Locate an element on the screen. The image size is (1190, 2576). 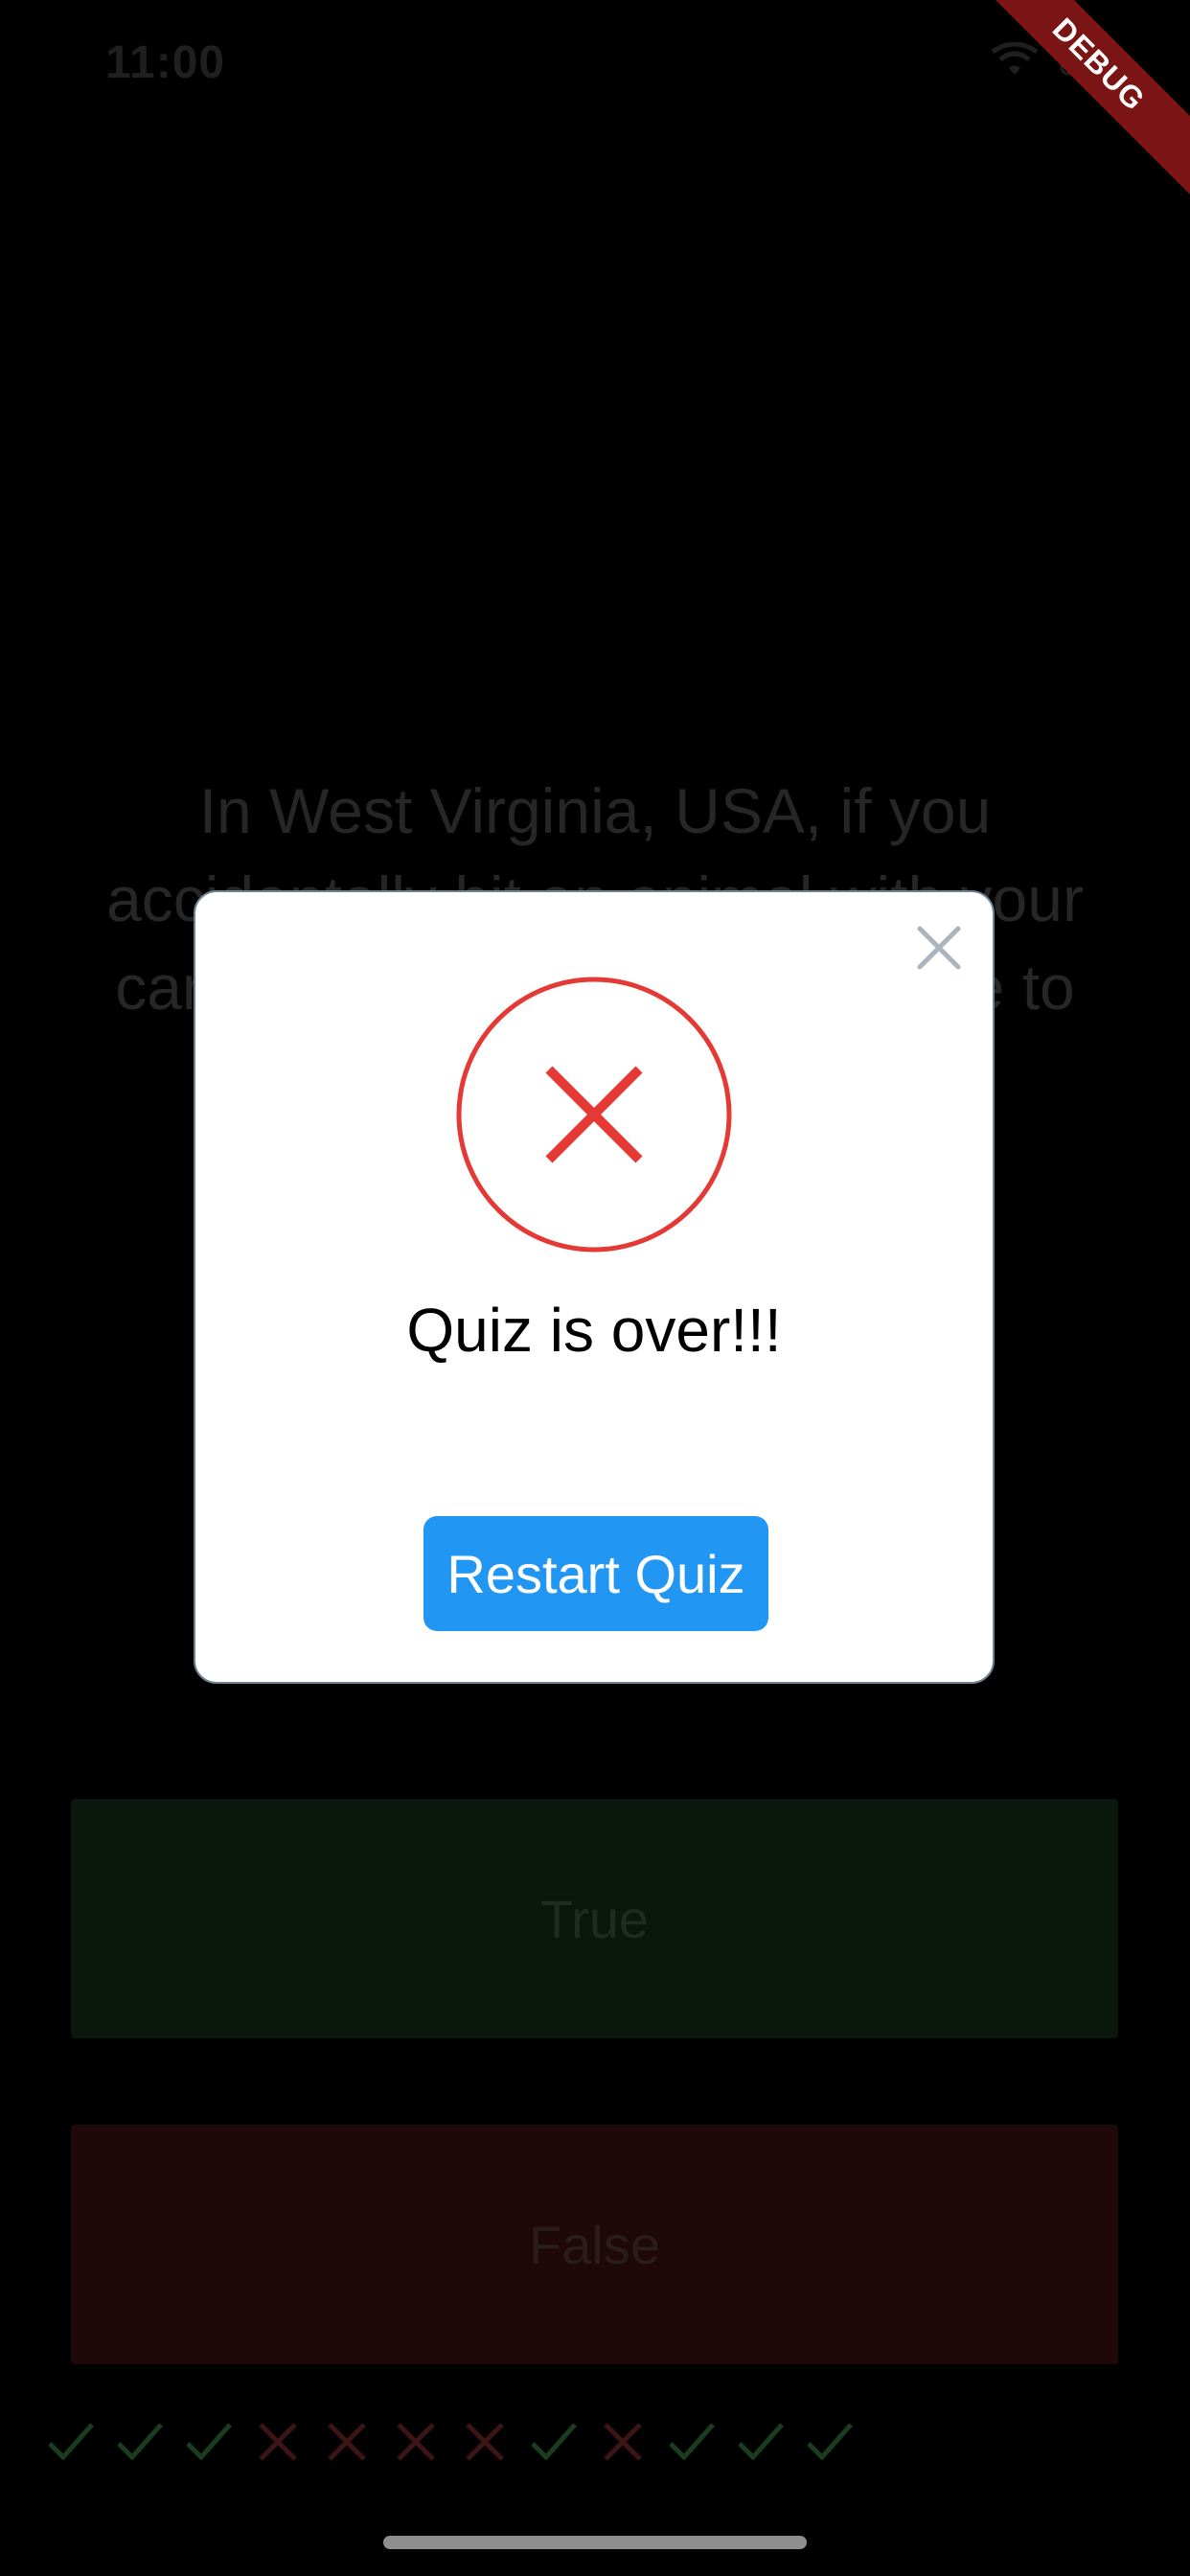
status-time: 11:00 is located at coordinates (166, 63).